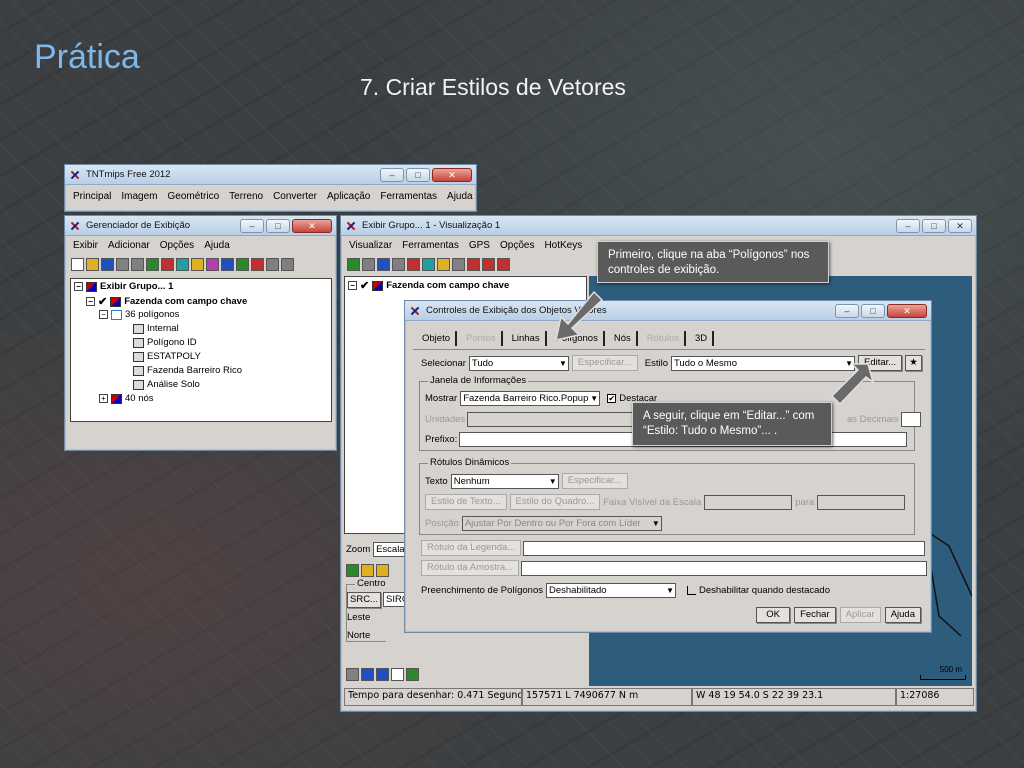 The height and width of the screenshot is (768, 1024). Describe the element at coordinates (518, 363) in the screenshot. I see `select-dropdown: Tudo` at that location.